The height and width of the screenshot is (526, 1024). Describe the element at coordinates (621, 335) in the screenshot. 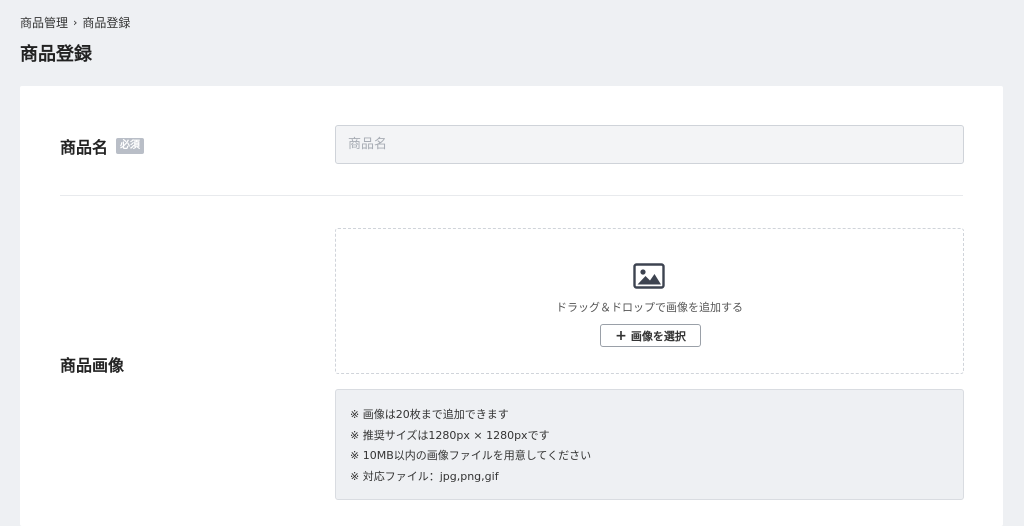

I see `plus-icon: +` at that location.